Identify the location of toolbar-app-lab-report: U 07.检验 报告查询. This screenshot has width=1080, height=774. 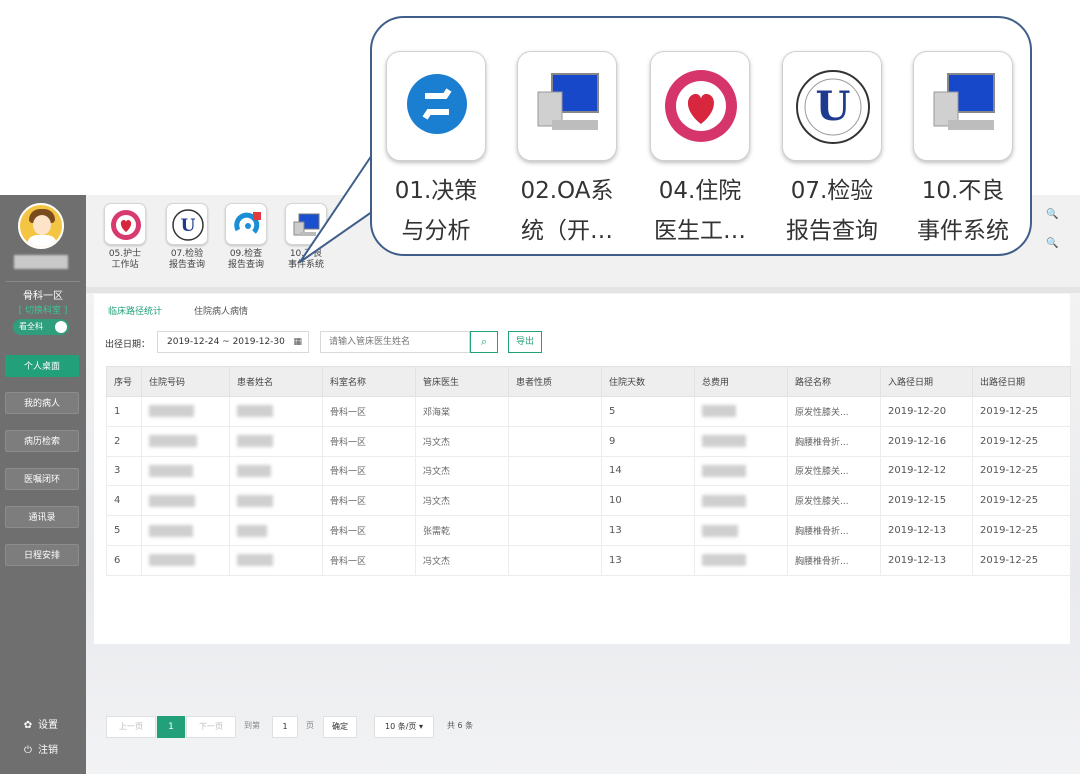
(187, 237).